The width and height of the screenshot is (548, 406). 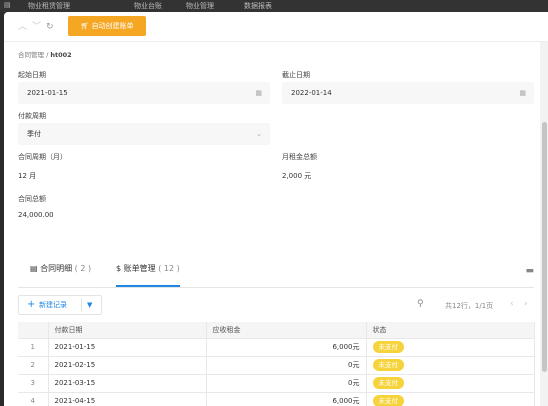 What do you see at coordinates (49, 6) in the screenshot?
I see `nav-item-lease: 物业租赁管理` at bounding box center [49, 6].